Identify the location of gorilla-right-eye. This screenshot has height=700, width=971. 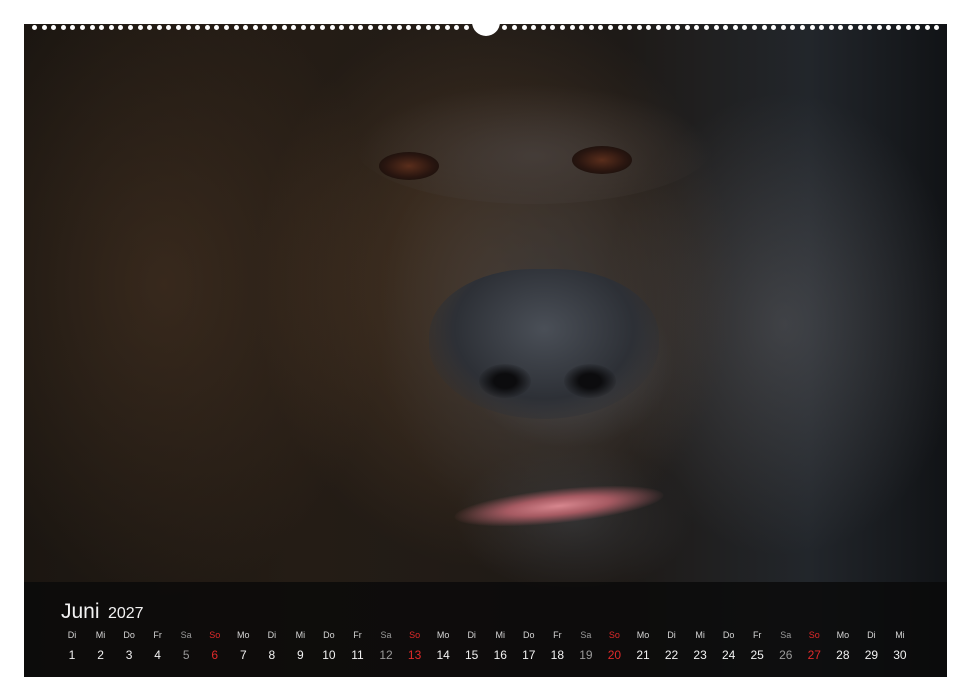
(602, 160).